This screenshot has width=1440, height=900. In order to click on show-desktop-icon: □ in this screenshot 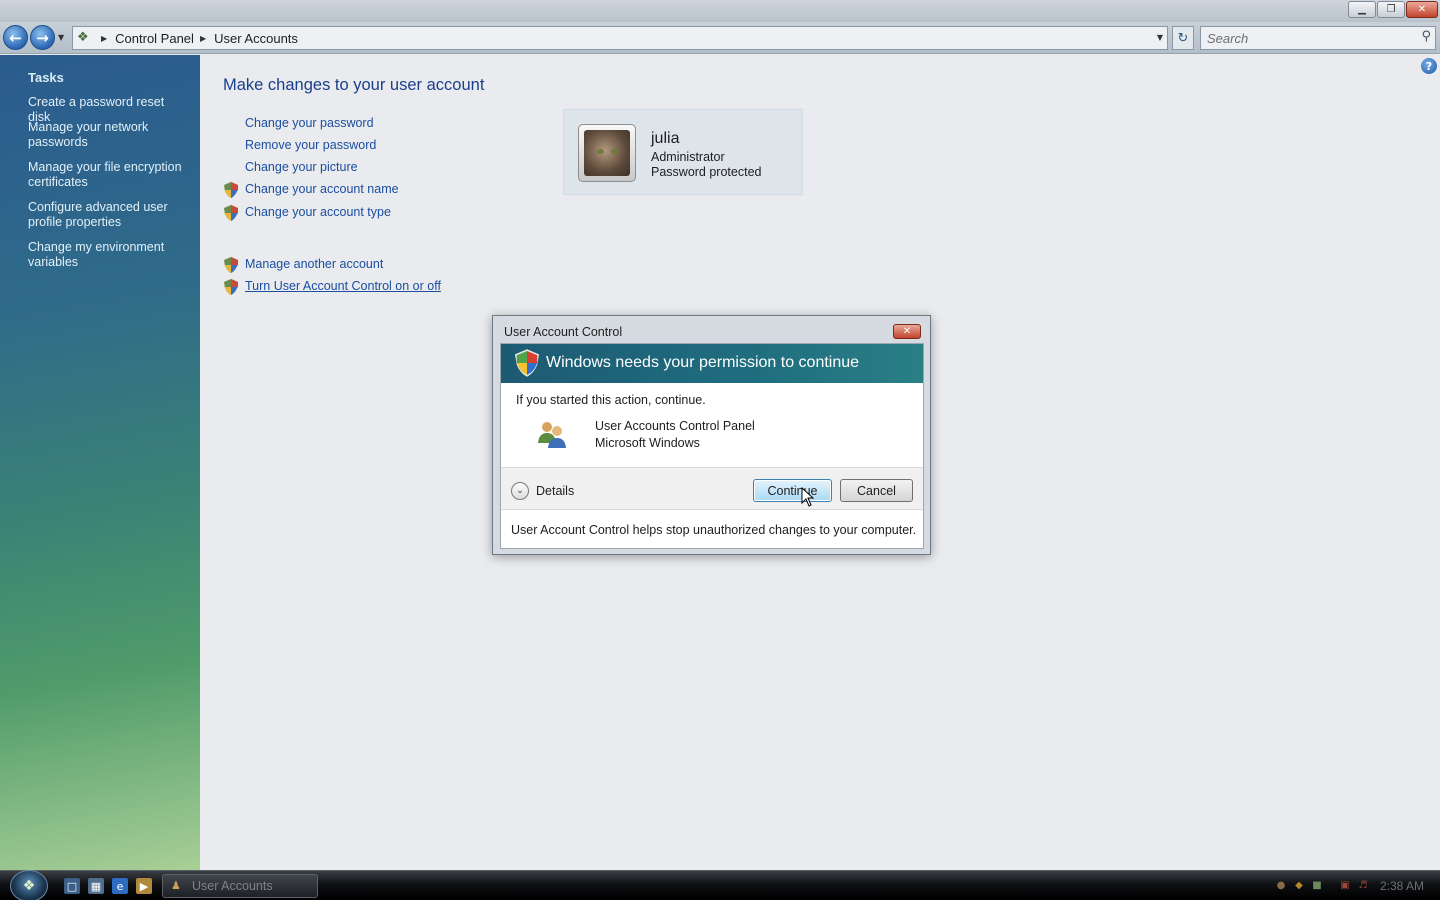, I will do `click(72, 886)`.